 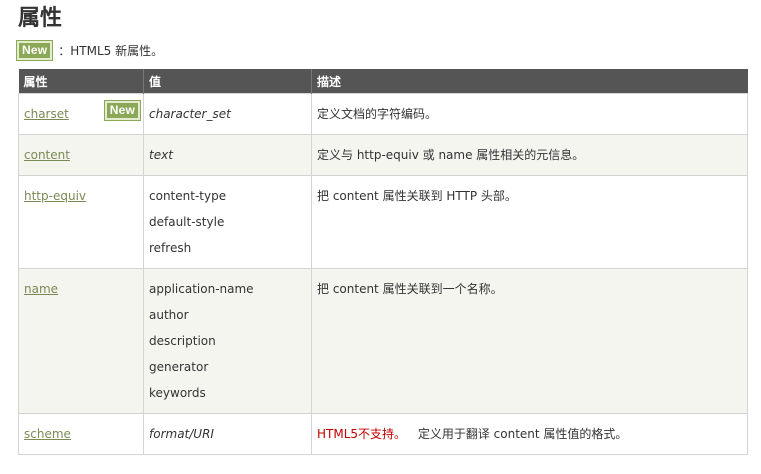 I want to click on value-cell: content-type default-style refresh, so click(x=227, y=222).